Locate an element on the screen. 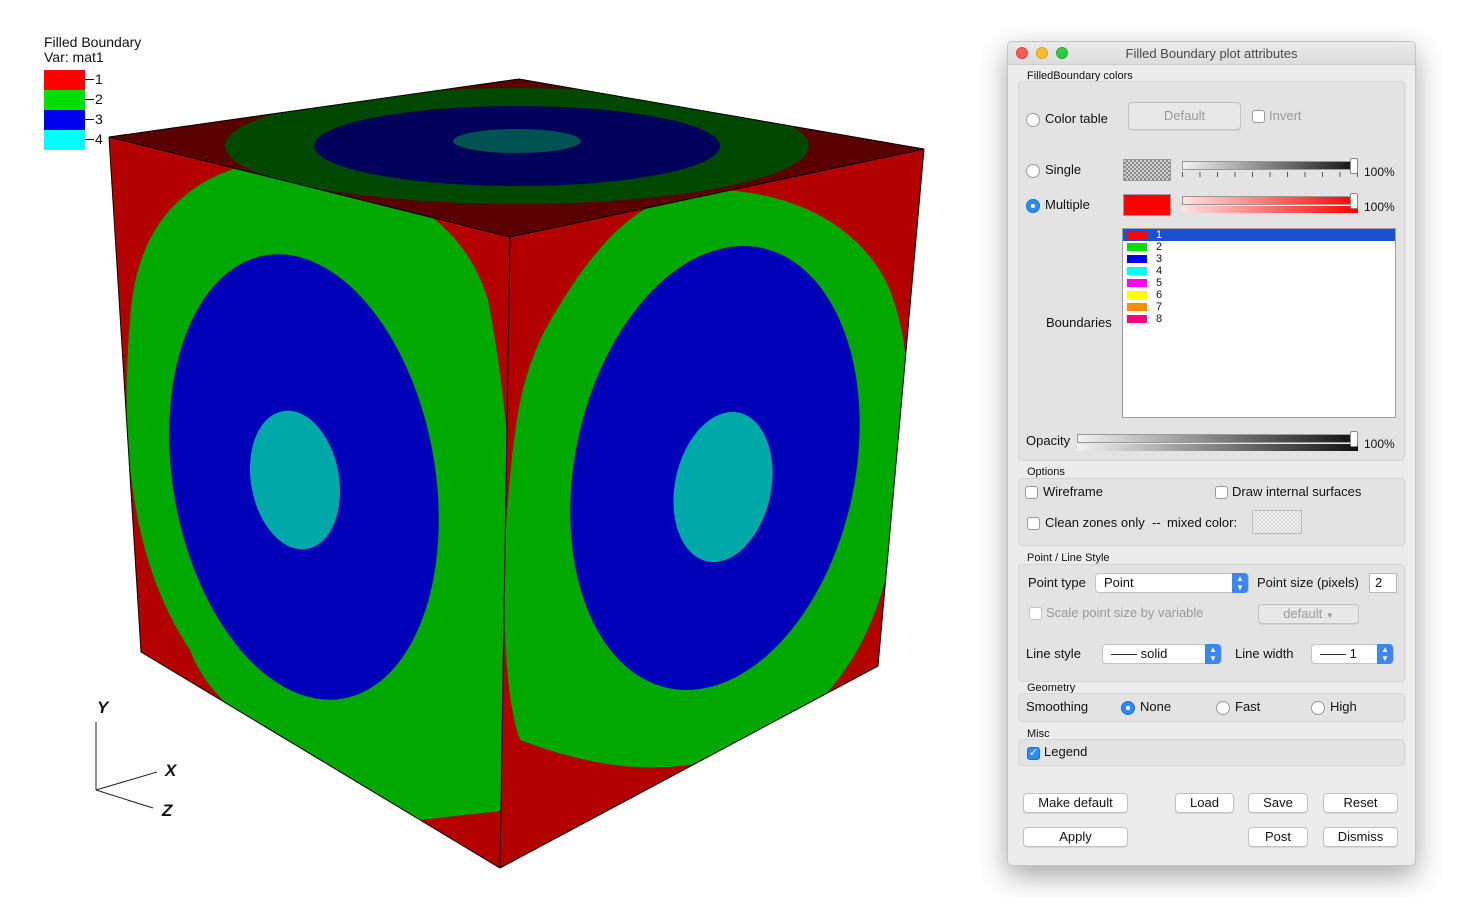  dismiss-button: Dismiss is located at coordinates (1360, 837).